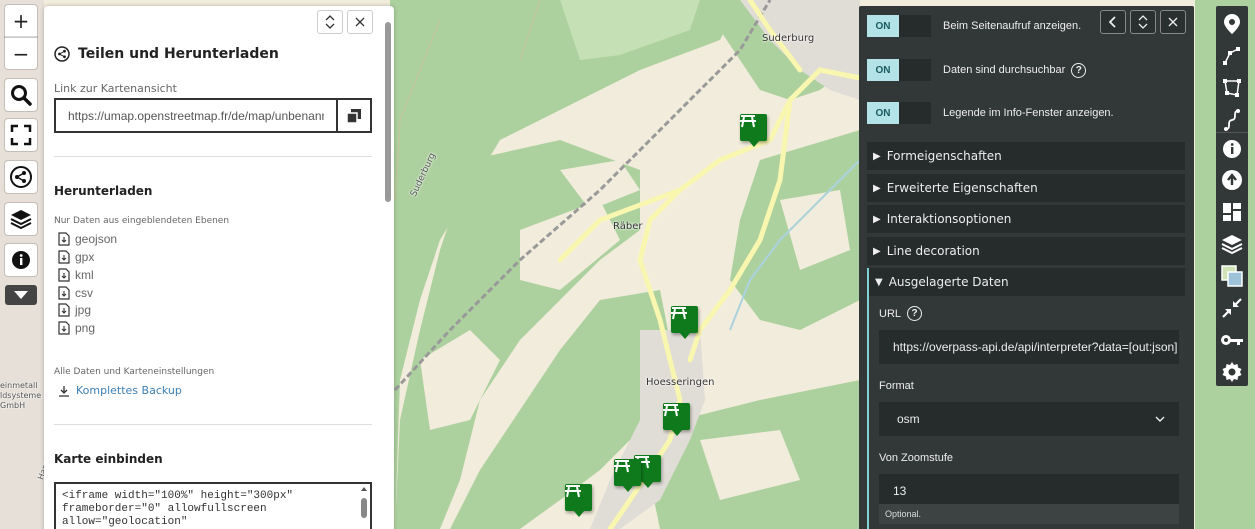  I want to click on share-icon, so click(21, 177).